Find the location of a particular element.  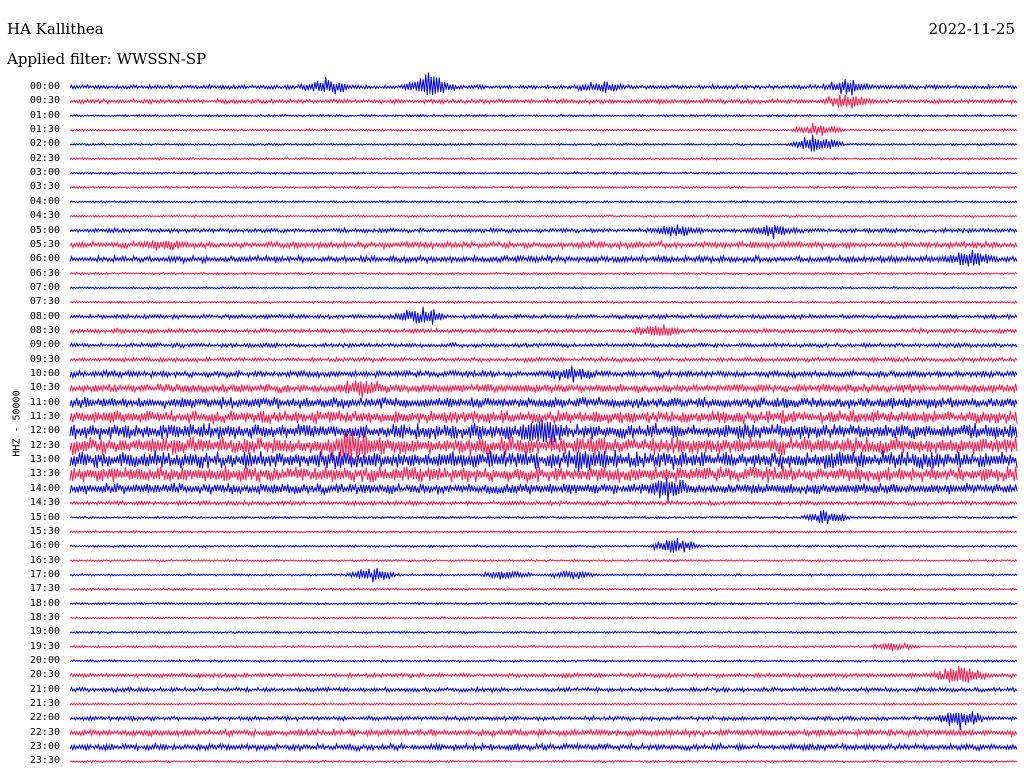

trace-1900 is located at coordinates (543, 632).